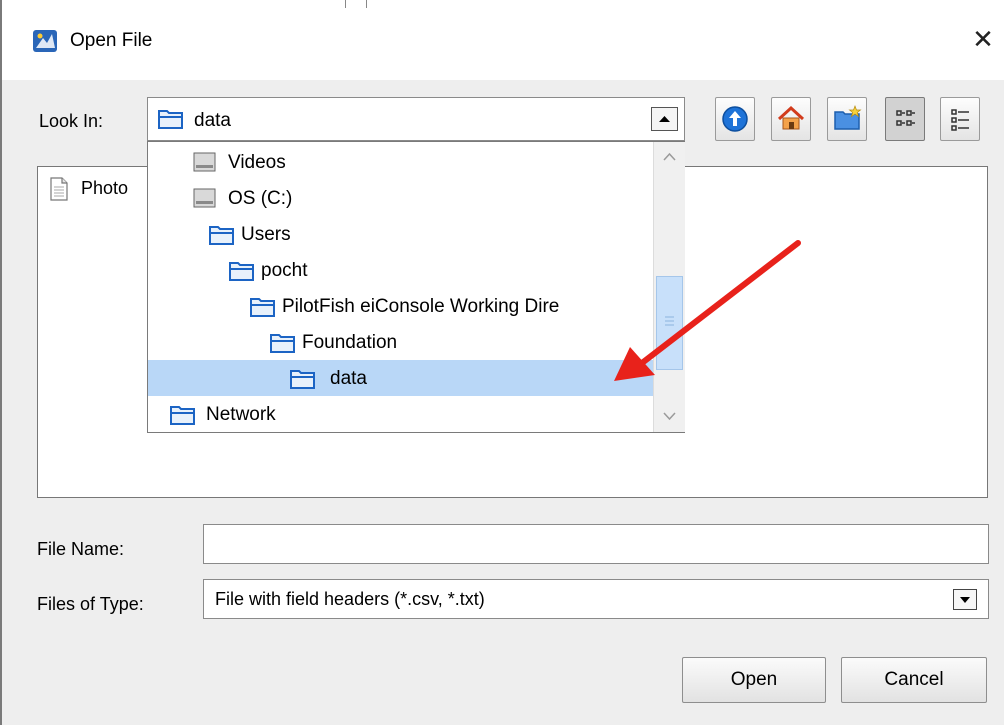  What do you see at coordinates (111, 40) in the screenshot?
I see `window-title: Open File` at bounding box center [111, 40].